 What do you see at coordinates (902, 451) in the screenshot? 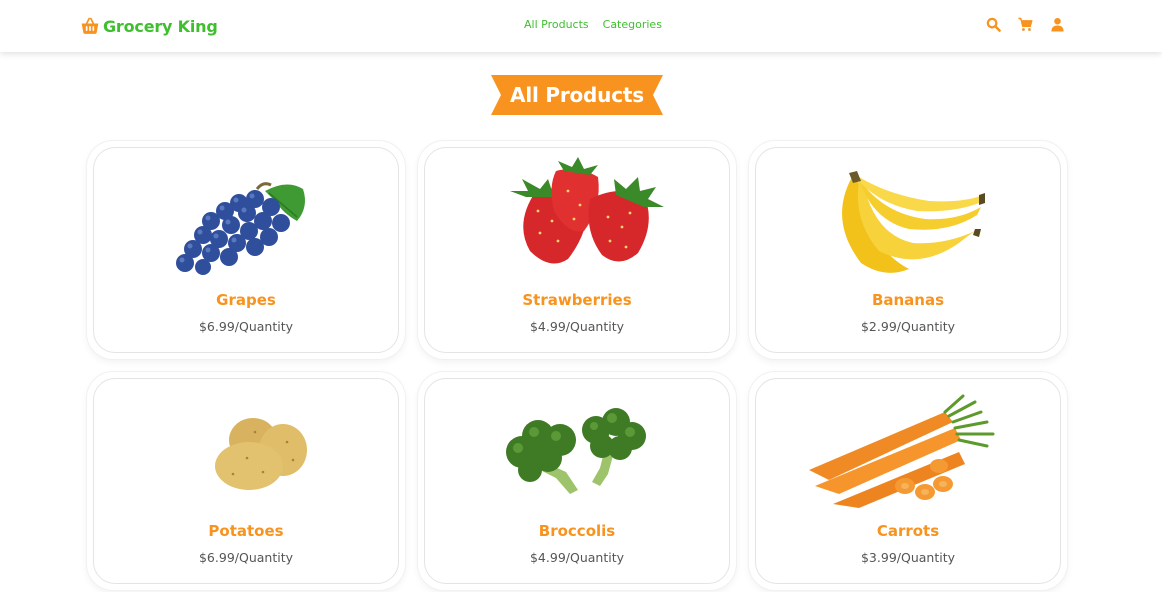
I see `carrots-image` at bounding box center [902, 451].